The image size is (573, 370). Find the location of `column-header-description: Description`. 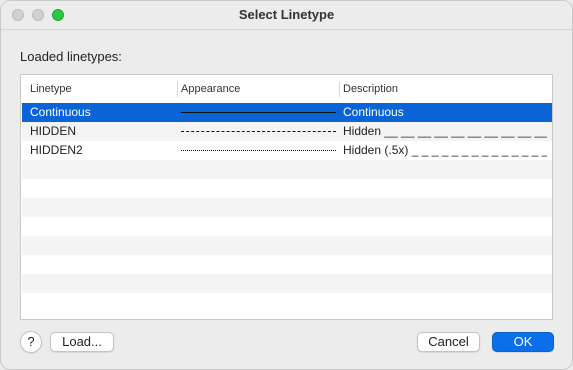

column-header-description: Description is located at coordinates (370, 89).